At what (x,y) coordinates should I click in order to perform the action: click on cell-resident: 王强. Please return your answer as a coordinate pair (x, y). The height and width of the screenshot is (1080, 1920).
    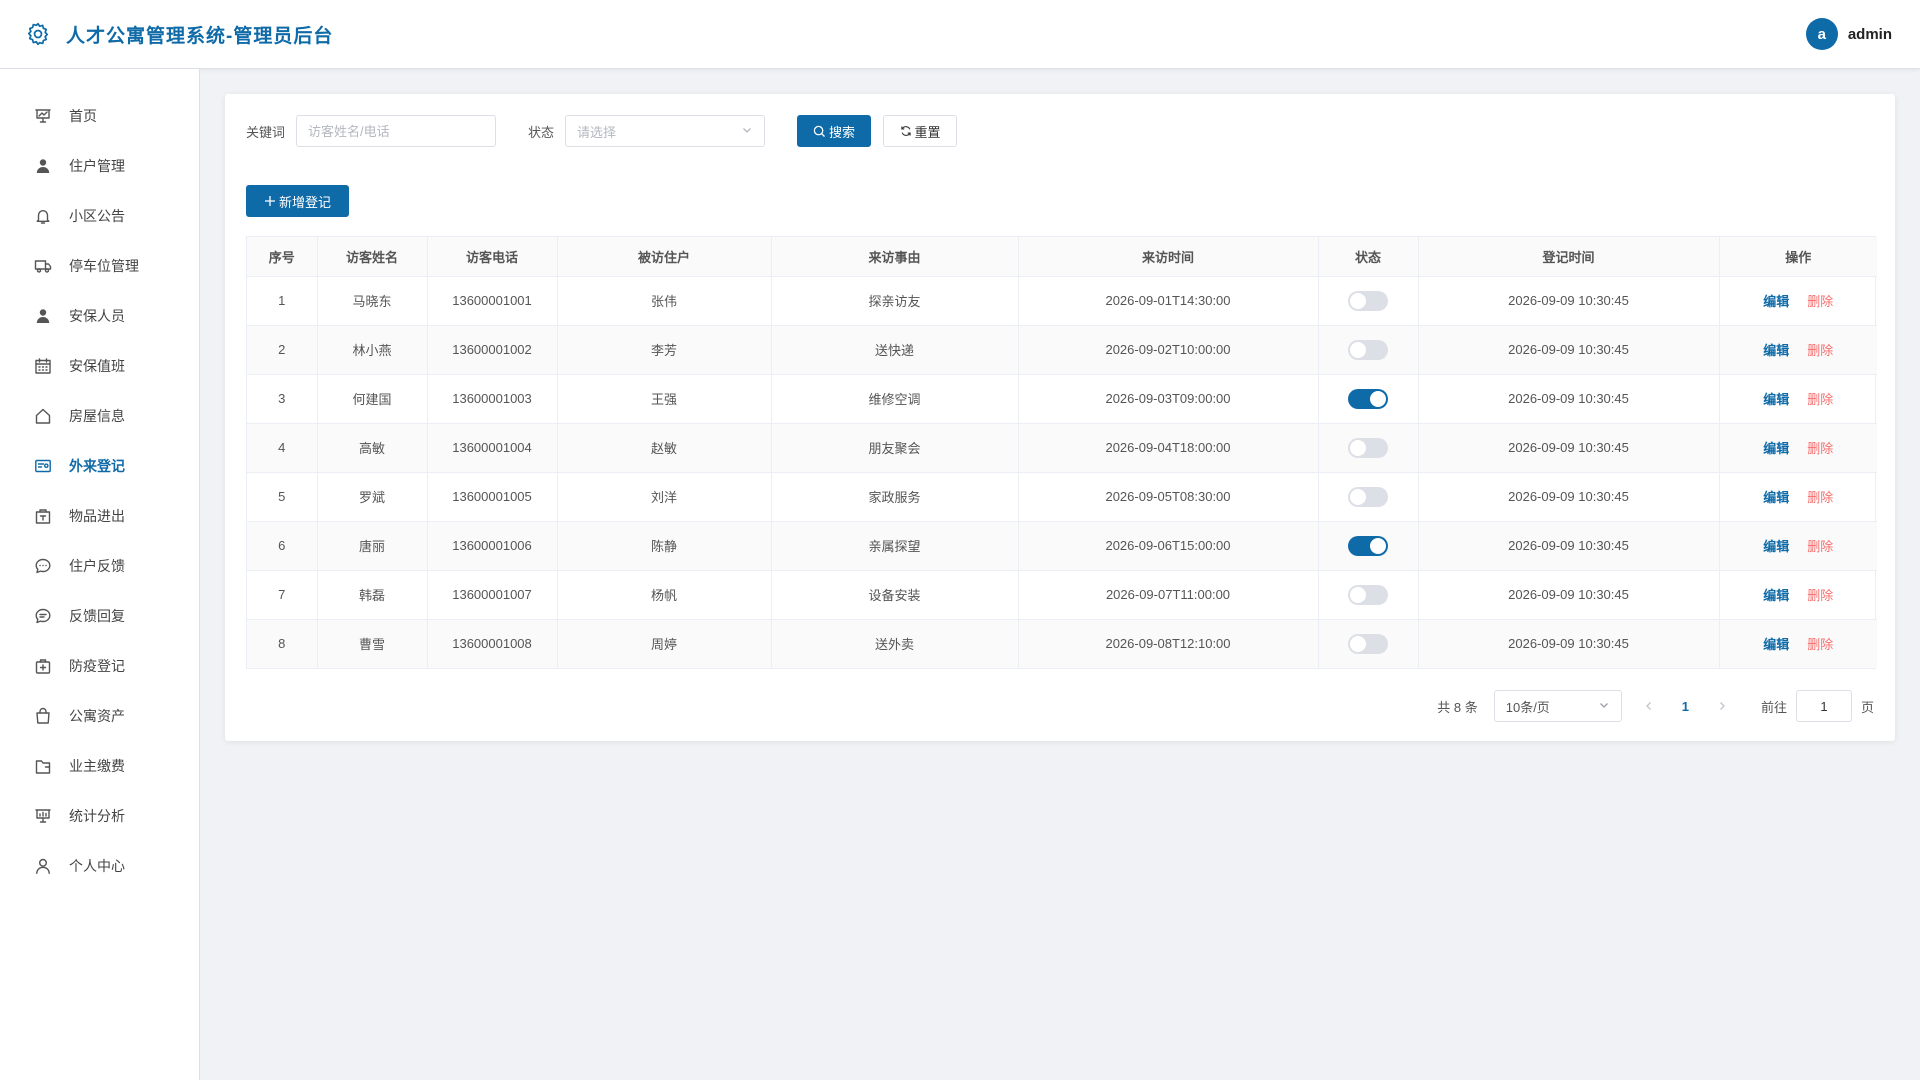
    Looking at the image, I should click on (664, 399).